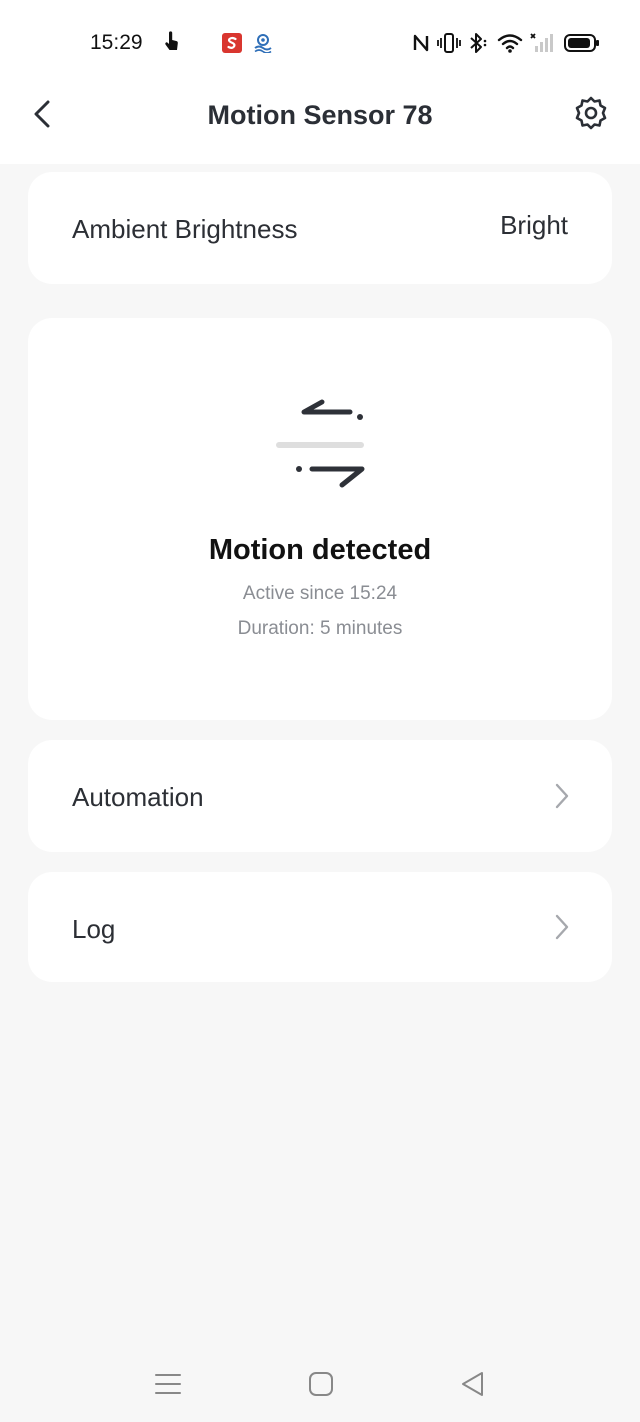 The width and height of the screenshot is (640, 1422). Describe the element at coordinates (320, 115) in the screenshot. I see `page-title: Motion Sensor 78` at that location.